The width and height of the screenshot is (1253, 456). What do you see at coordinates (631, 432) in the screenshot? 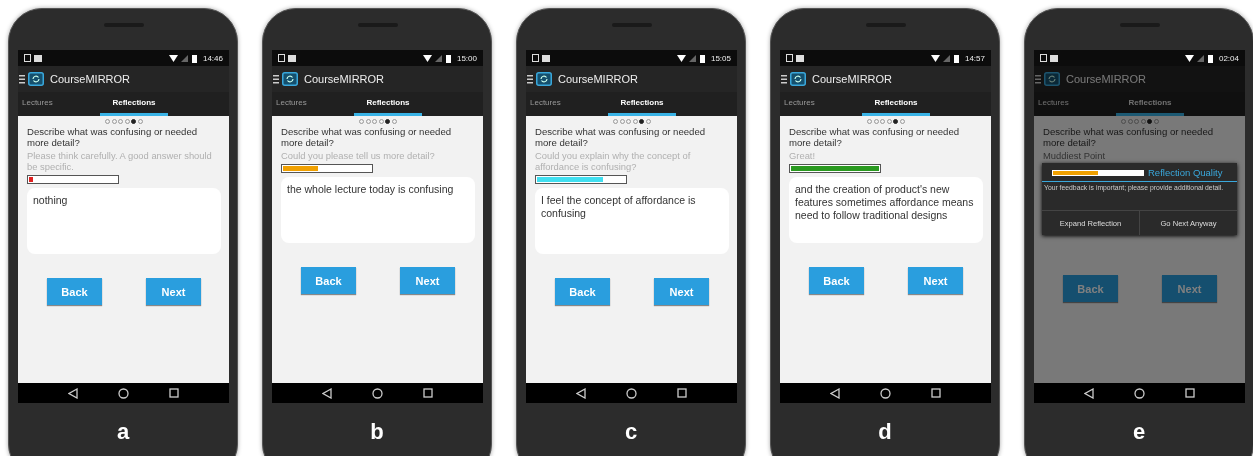
I see `figure-label: c` at bounding box center [631, 432].